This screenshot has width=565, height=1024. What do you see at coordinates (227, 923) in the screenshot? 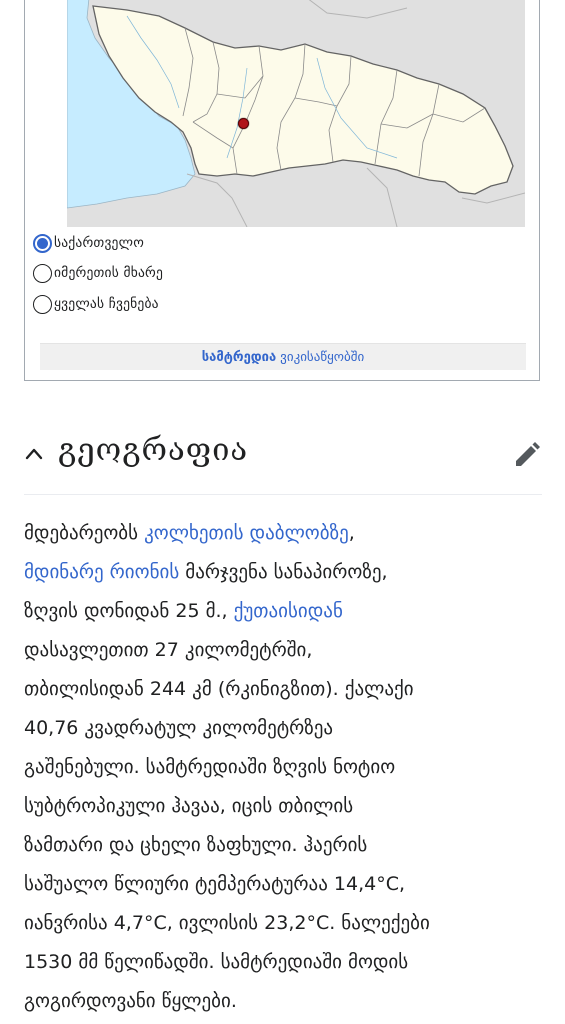
I see `text-line: იანვრისა 4,7°C, ივლისის 23,2°C. ნალექები` at bounding box center [227, 923].